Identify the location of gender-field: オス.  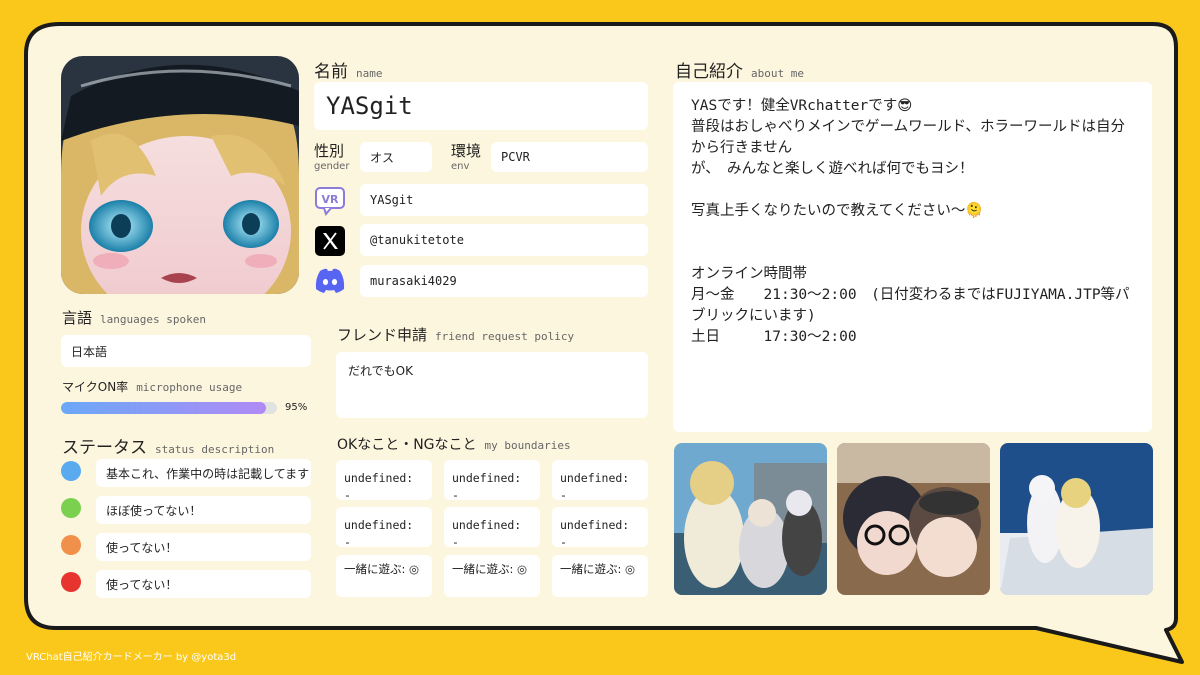
(396, 157).